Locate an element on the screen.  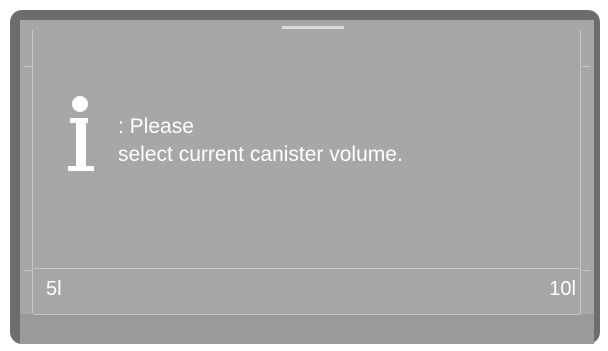
left-tick-top is located at coordinates (28, 66).